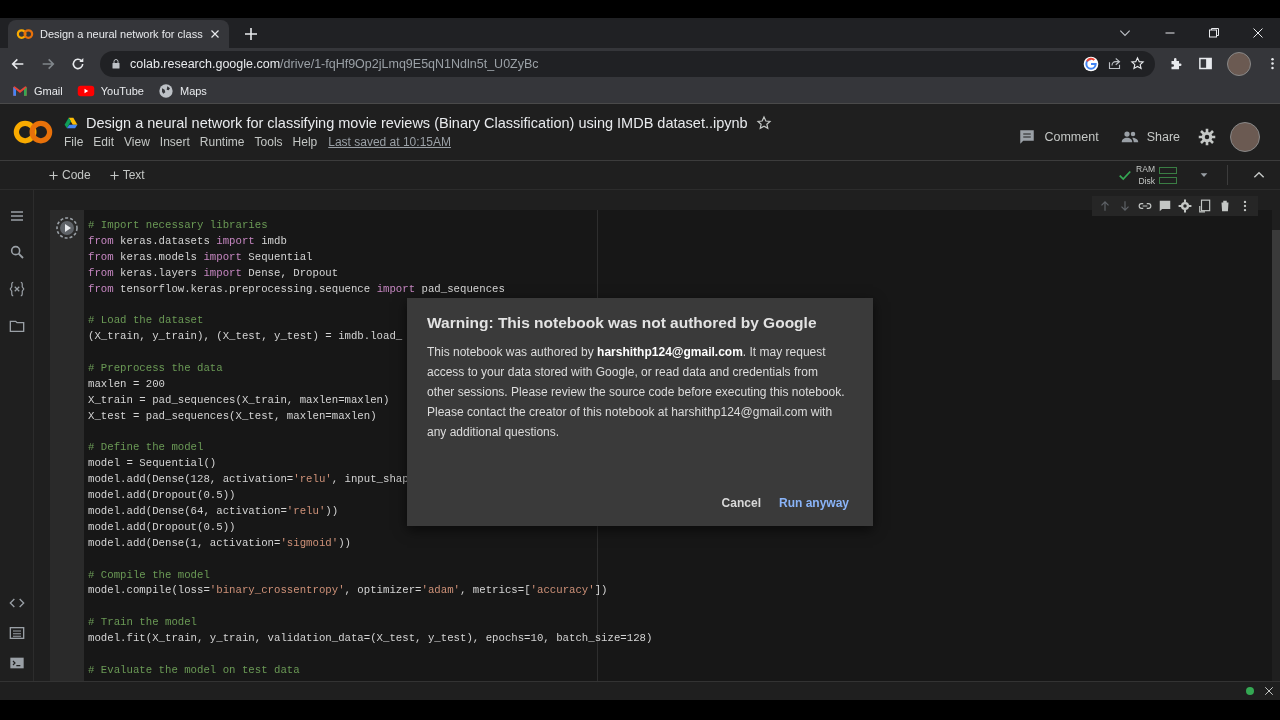  I want to click on code-line: (X_train, y_train), (X_test, y_test) = imdb.load_, so click(245, 337).